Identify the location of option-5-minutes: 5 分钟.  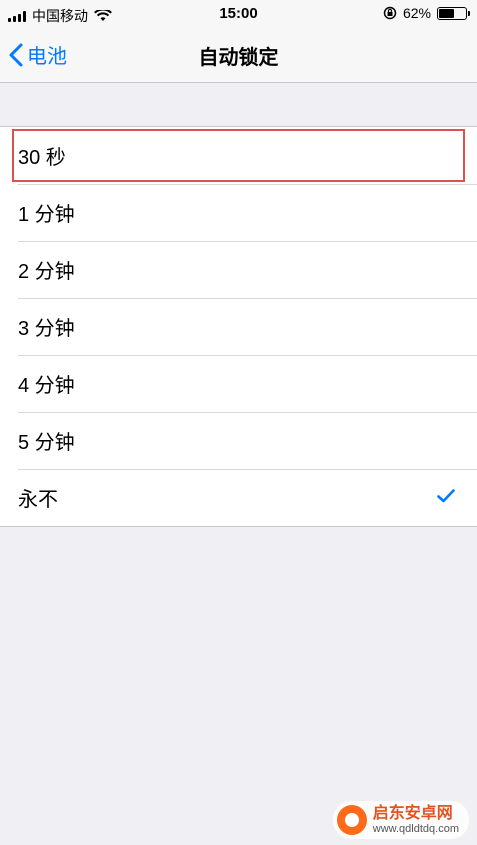
(238, 440).